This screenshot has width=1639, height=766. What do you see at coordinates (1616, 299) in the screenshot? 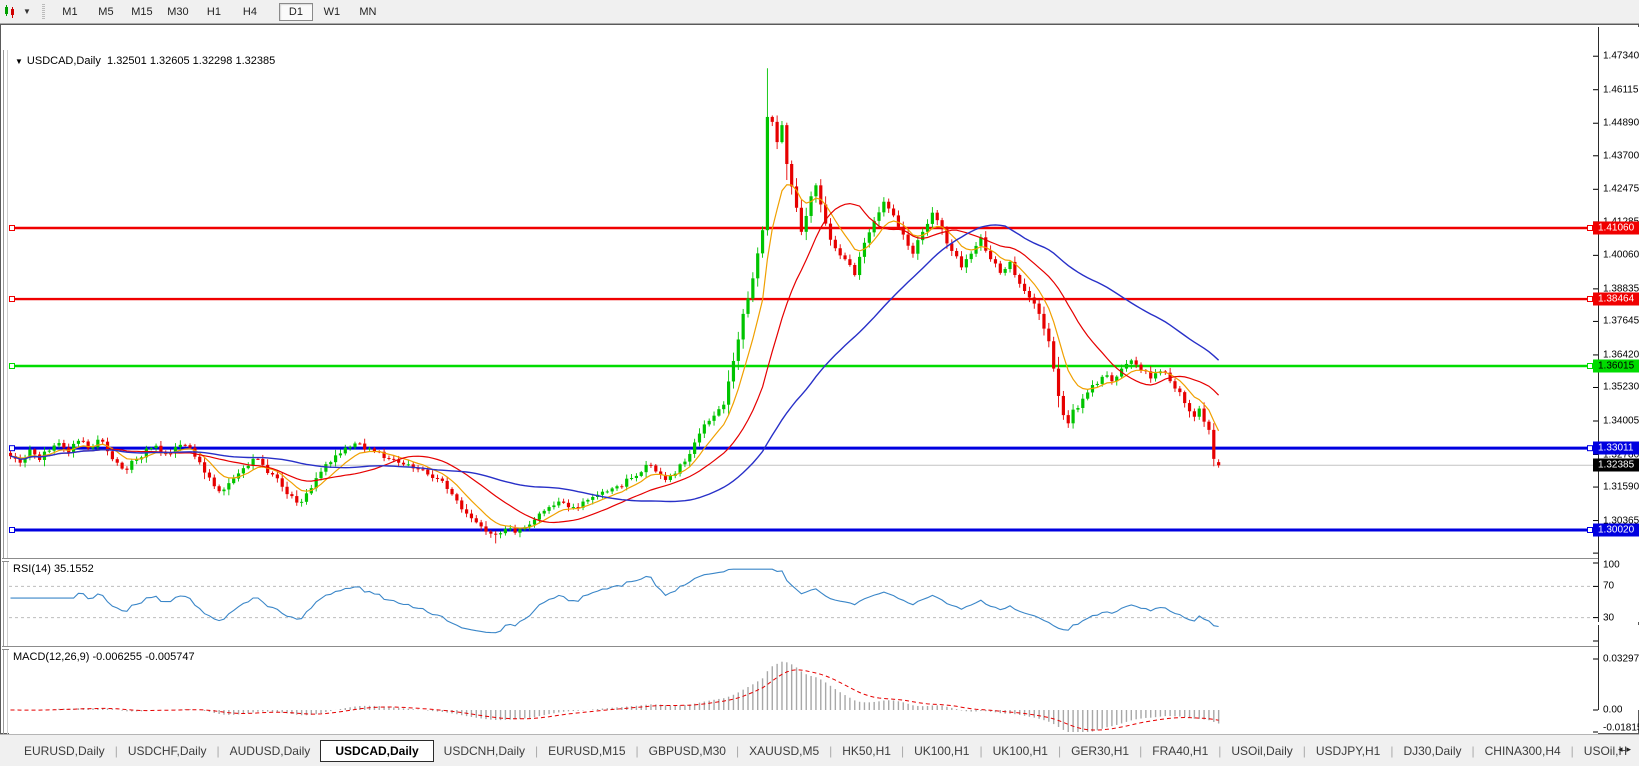
I see `level-price-label: 1.38464` at bounding box center [1616, 299].